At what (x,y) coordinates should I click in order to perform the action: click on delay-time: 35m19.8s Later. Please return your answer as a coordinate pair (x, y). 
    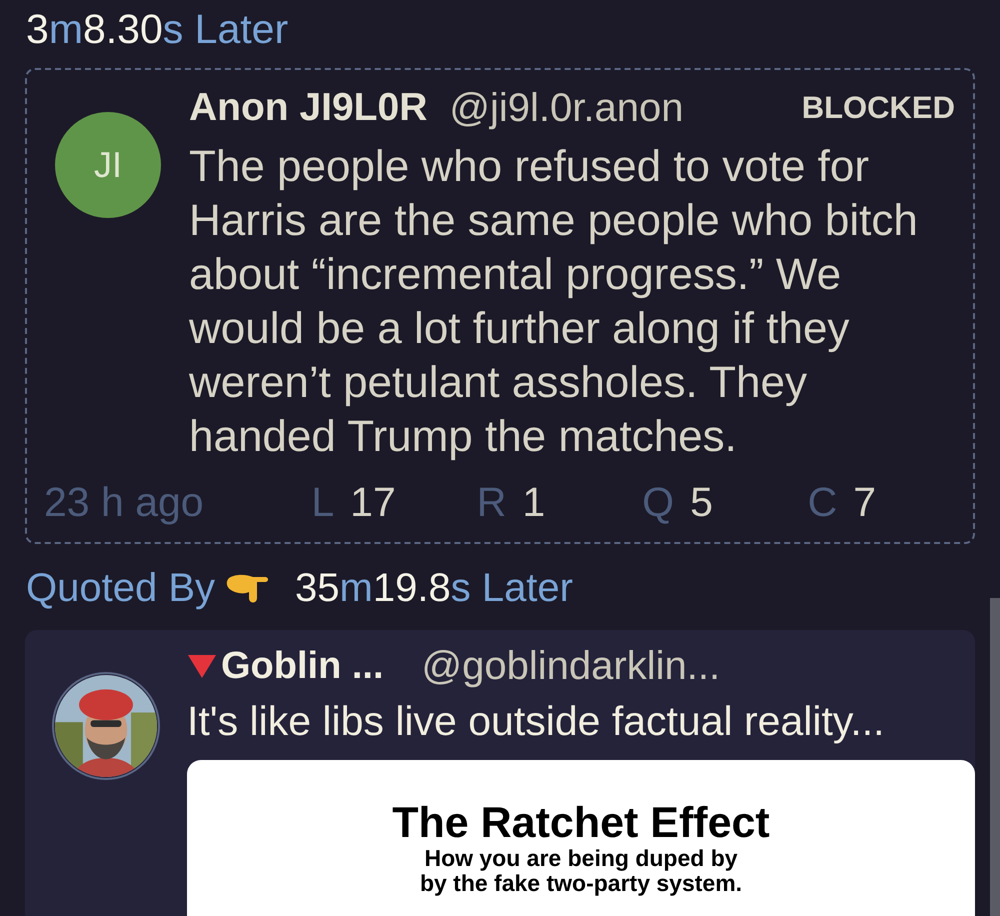
    Looking at the image, I should click on (434, 588).